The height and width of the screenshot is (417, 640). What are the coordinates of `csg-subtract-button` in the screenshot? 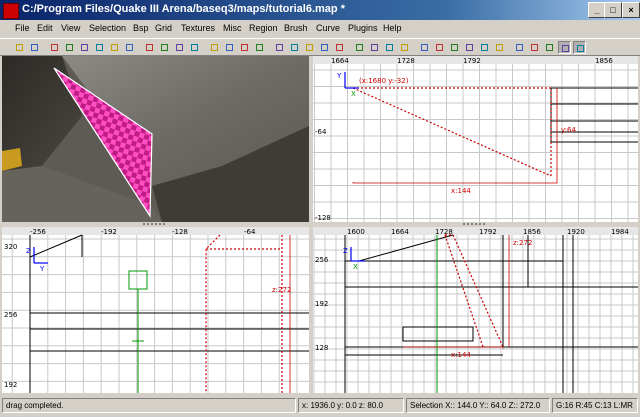 It's located at (214, 47).